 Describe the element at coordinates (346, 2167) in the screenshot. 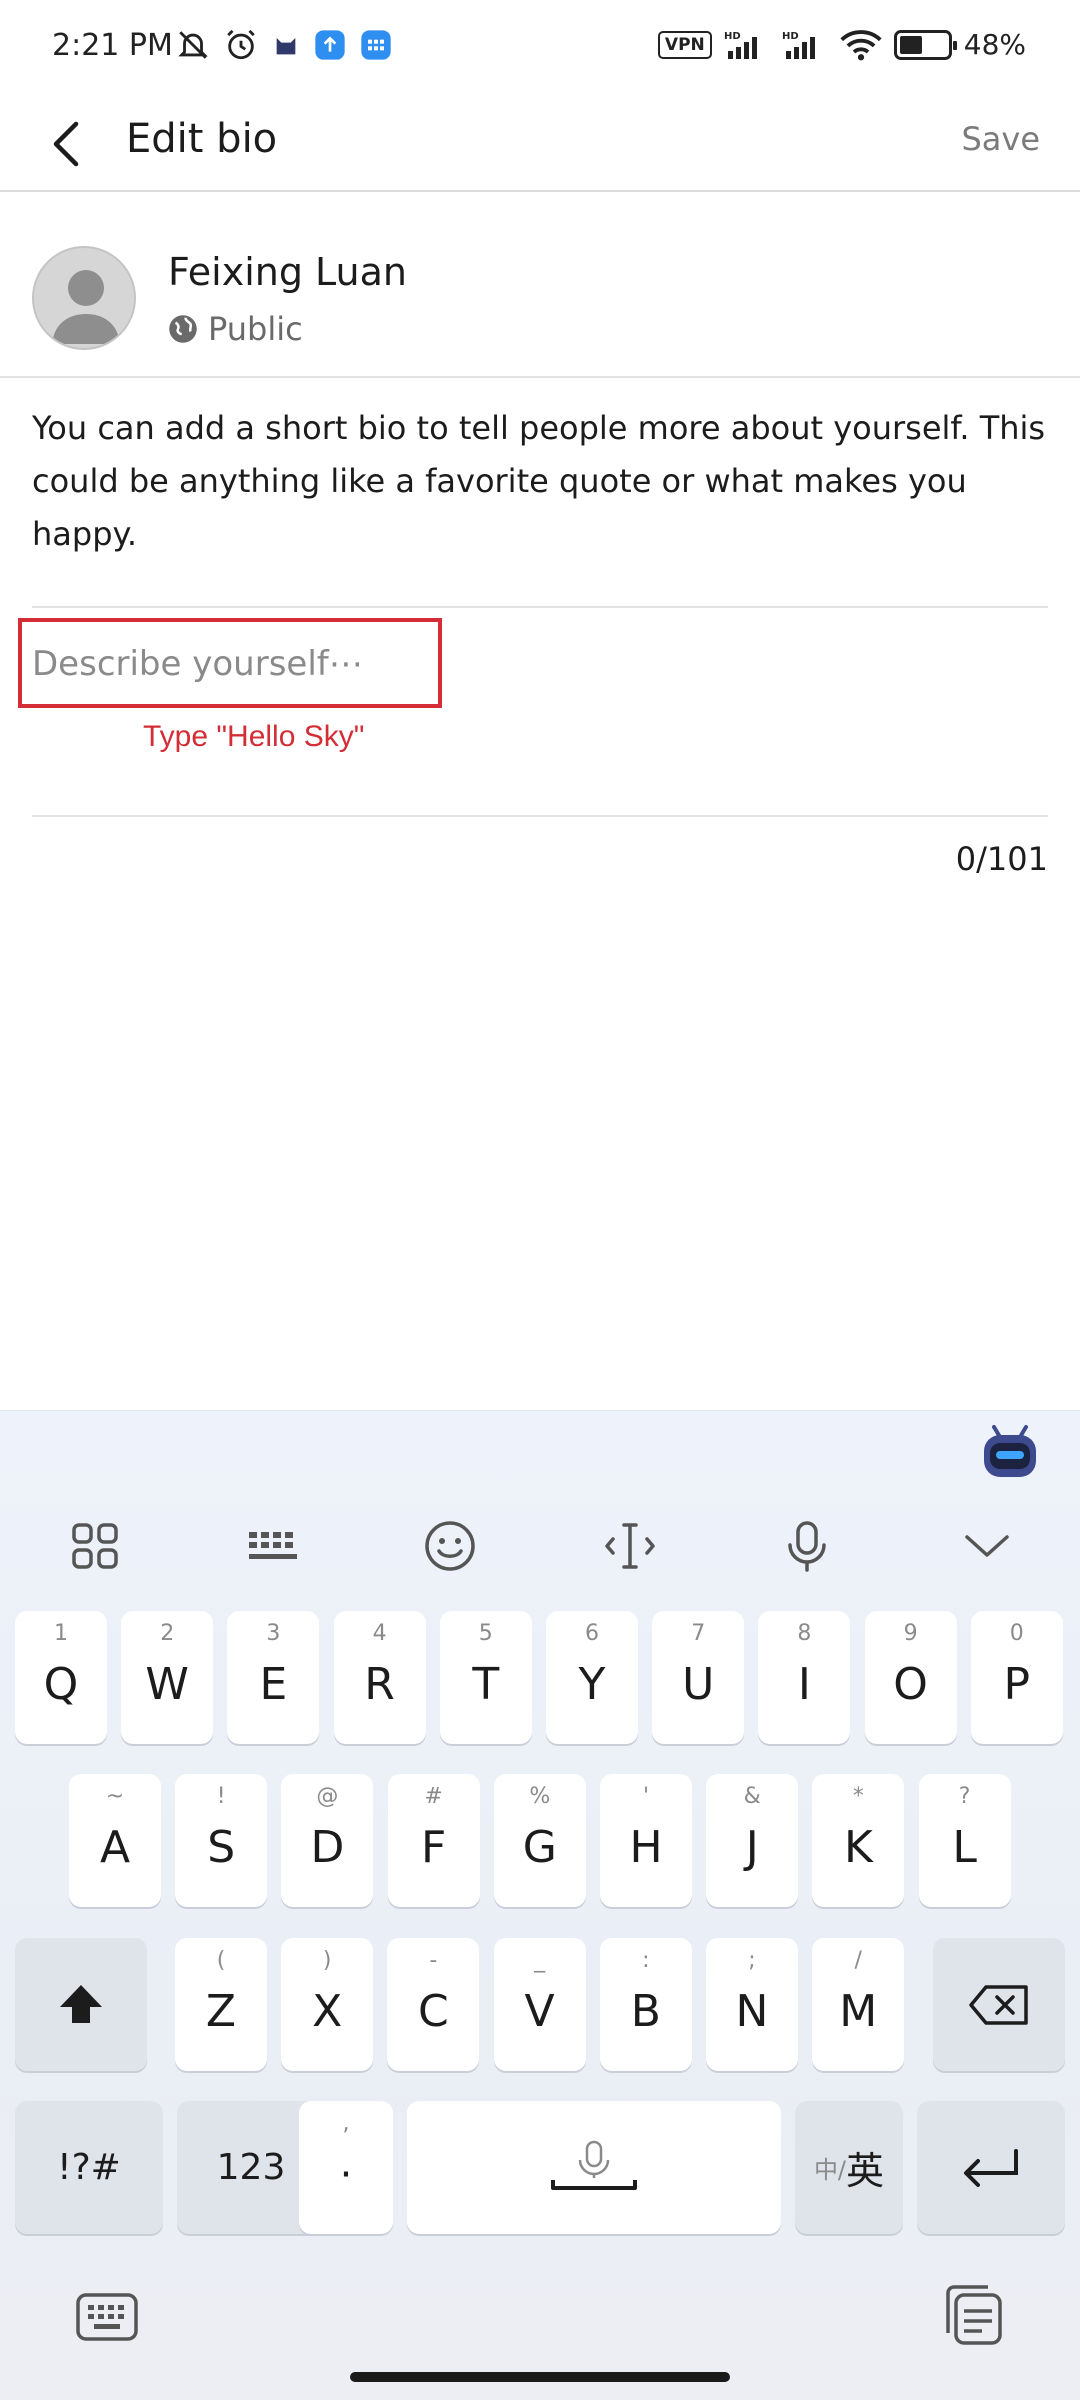

I see `punctuation-key: , ·` at that location.